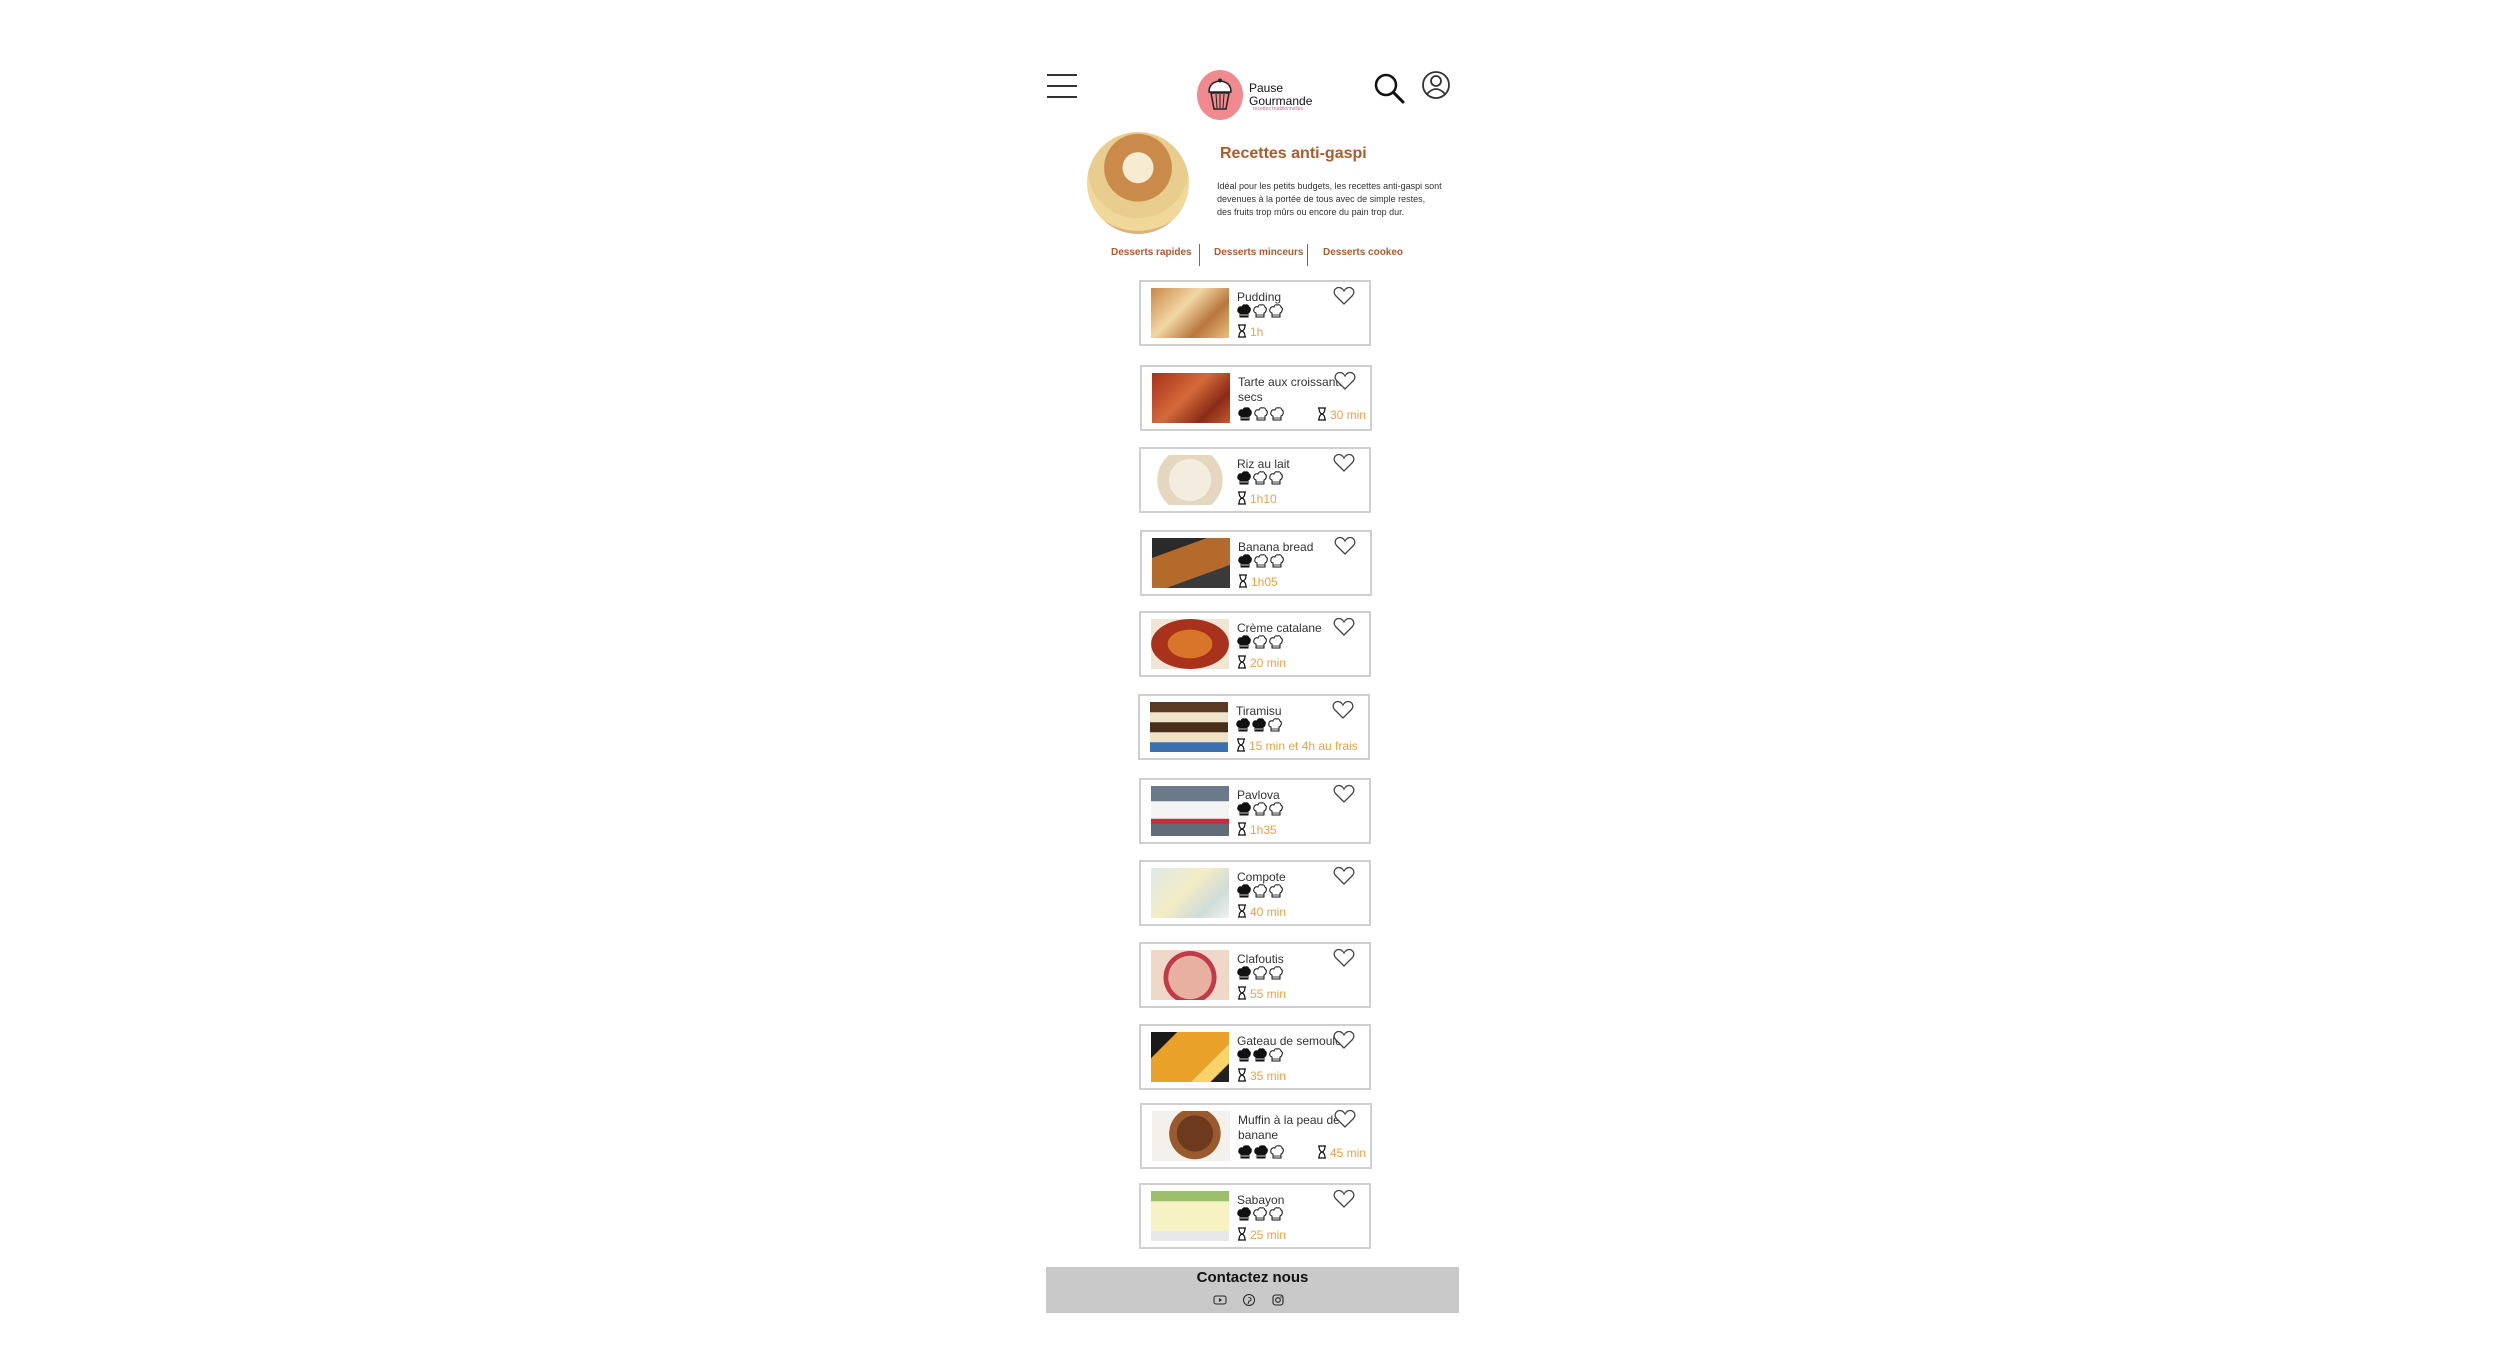 The height and width of the screenshot is (1372, 2505). What do you see at coordinates (1249, 1300) in the screenshot?
I see `pinterest-icon` at bounding box center [1249, 1300].